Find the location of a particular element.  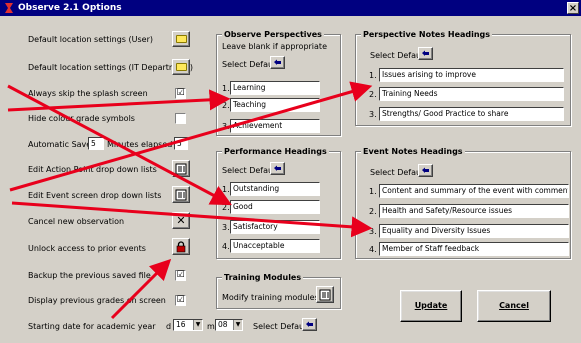

perspective-note-field-3: Strengths/ Good Practice to share is located at coordinates (471, 114).